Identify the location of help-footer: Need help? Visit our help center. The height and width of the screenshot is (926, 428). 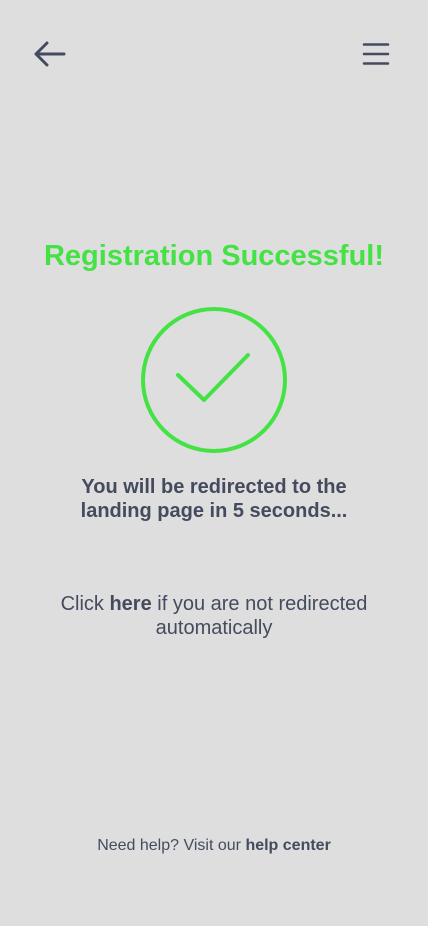
(214, 846).